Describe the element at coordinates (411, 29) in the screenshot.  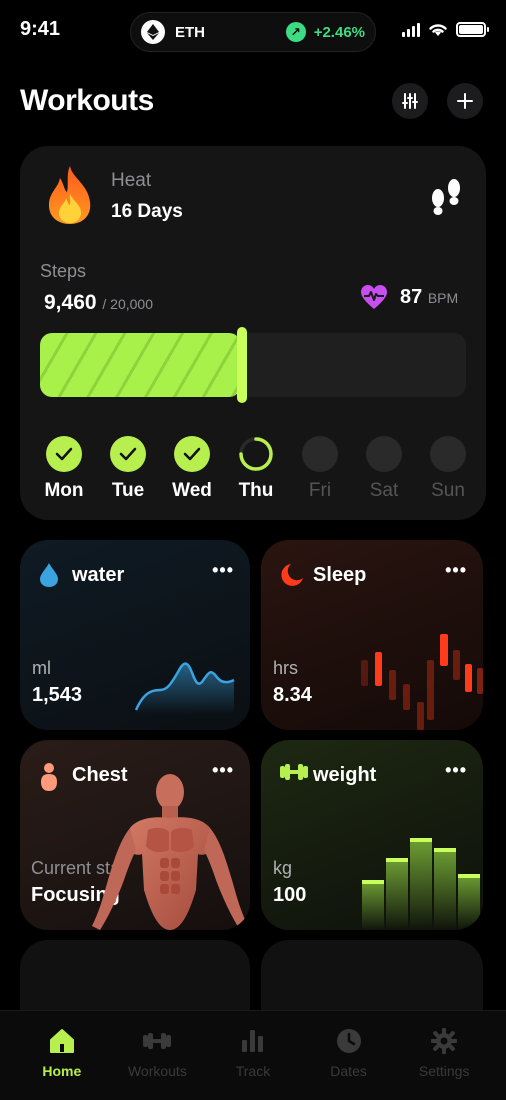
I see `cellular-signal-icon` at that location.